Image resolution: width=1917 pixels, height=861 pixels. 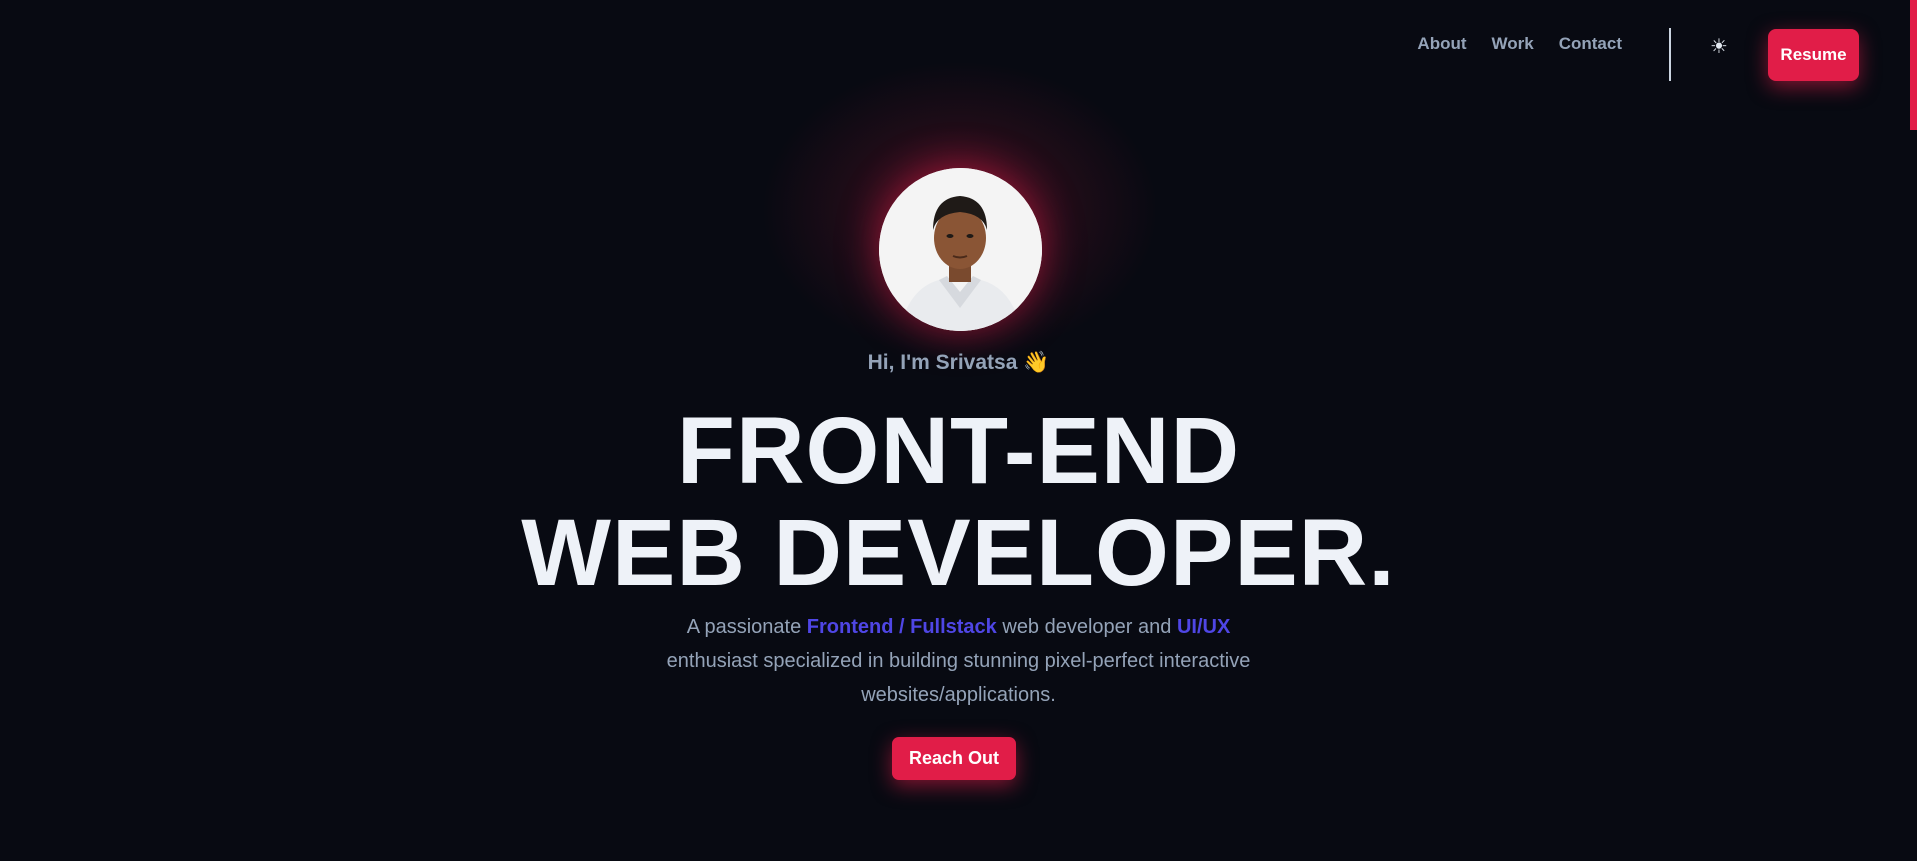 What do you see at coordinates (1203, 627) in the screenshot?
I see `description-highlight-uiux: UI/UX` at bounding box center [1203, 627].